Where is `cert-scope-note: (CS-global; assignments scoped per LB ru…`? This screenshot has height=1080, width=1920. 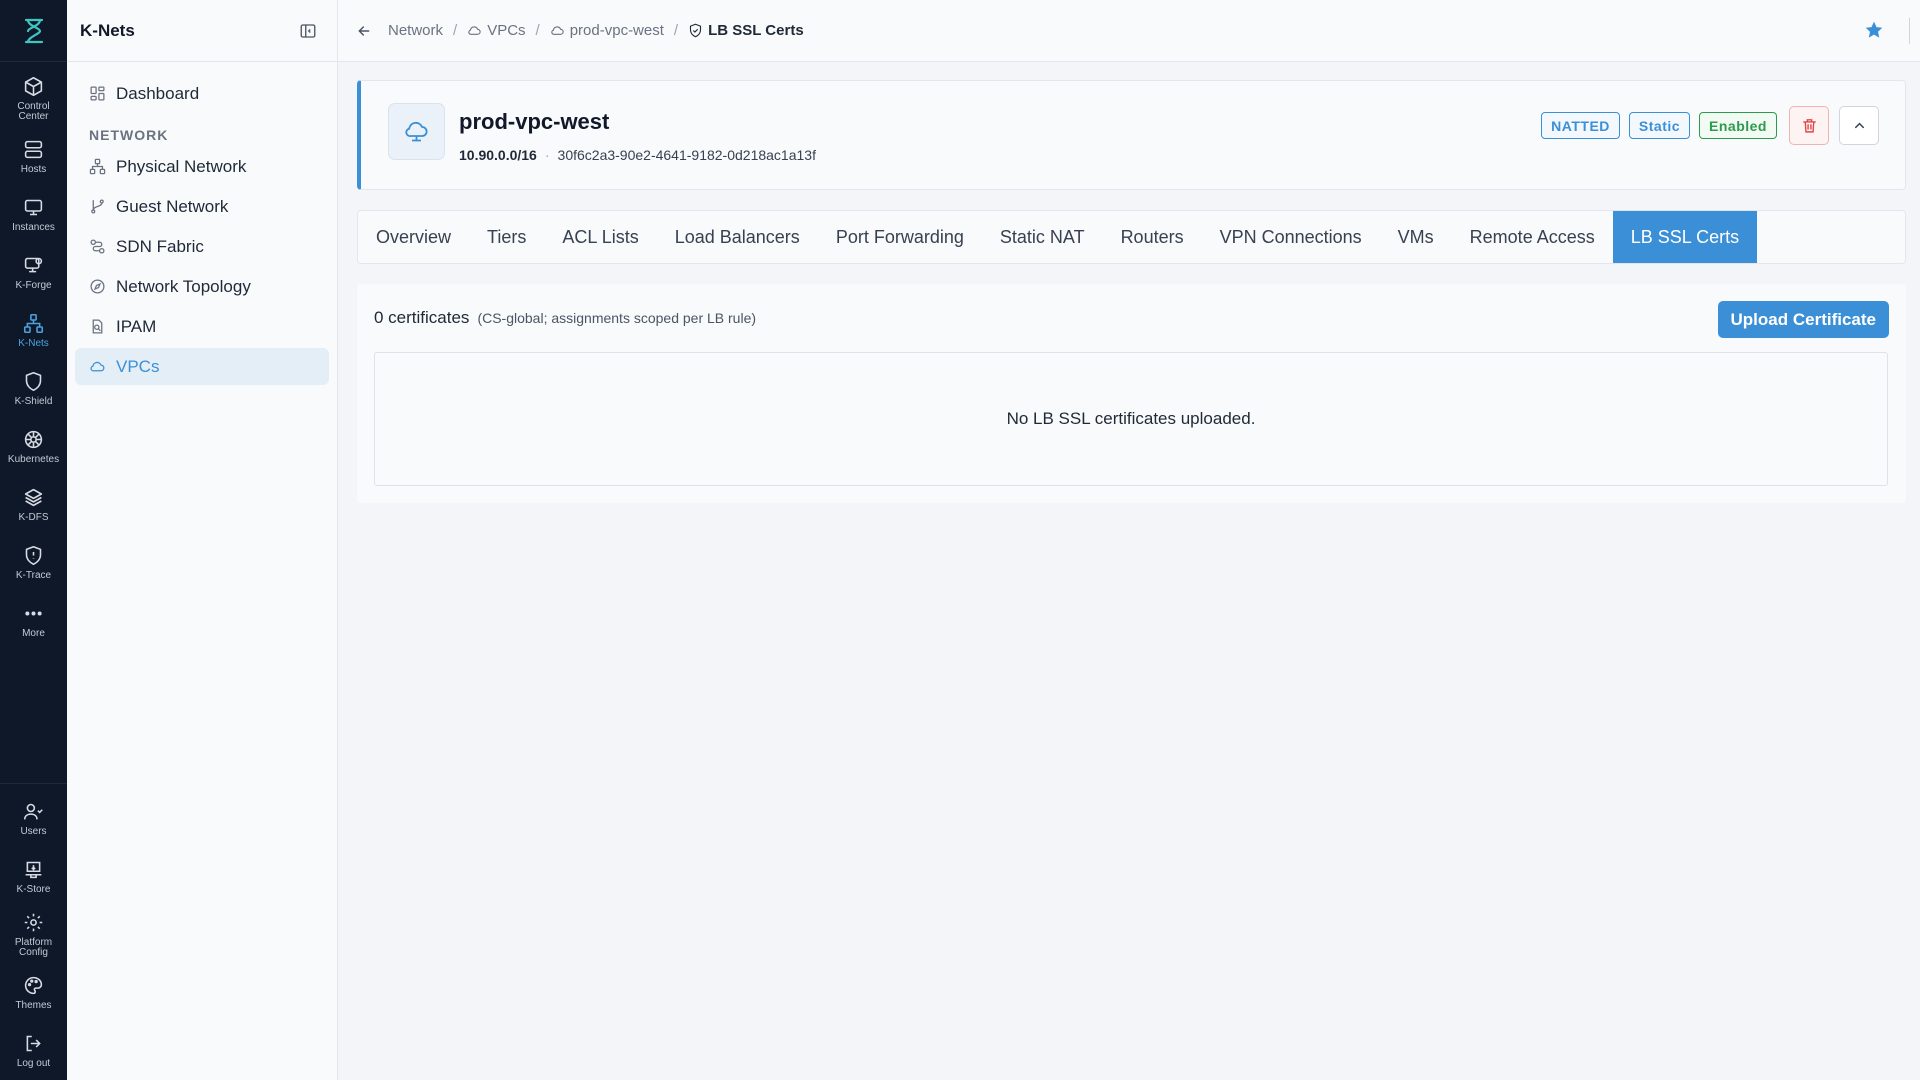
cert-scope-note: (CS-global; assignments scoped per LB ru… is located at coordinates (617, 318).